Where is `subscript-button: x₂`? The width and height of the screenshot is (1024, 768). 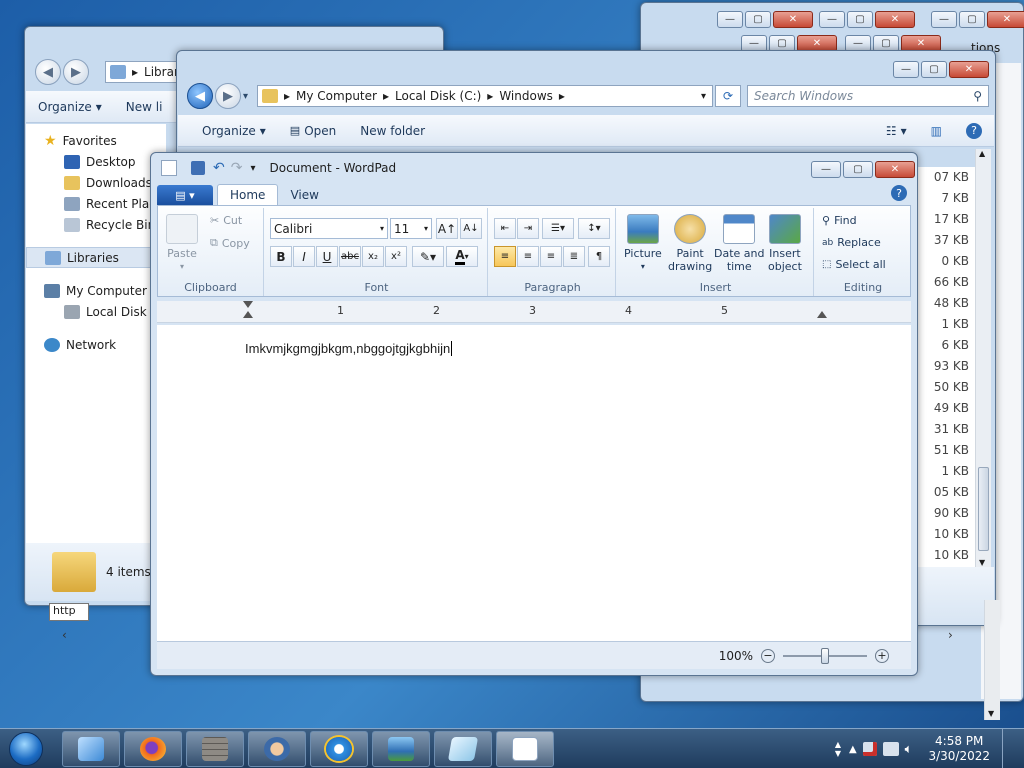 subscript-button: x₂ is located at coordinates (373, 256).